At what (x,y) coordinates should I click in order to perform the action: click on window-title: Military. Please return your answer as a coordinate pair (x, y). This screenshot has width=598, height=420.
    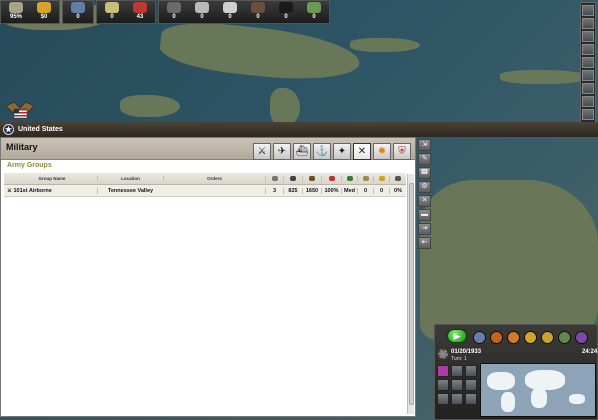
    Looking at the image, I should click on (22, 147).